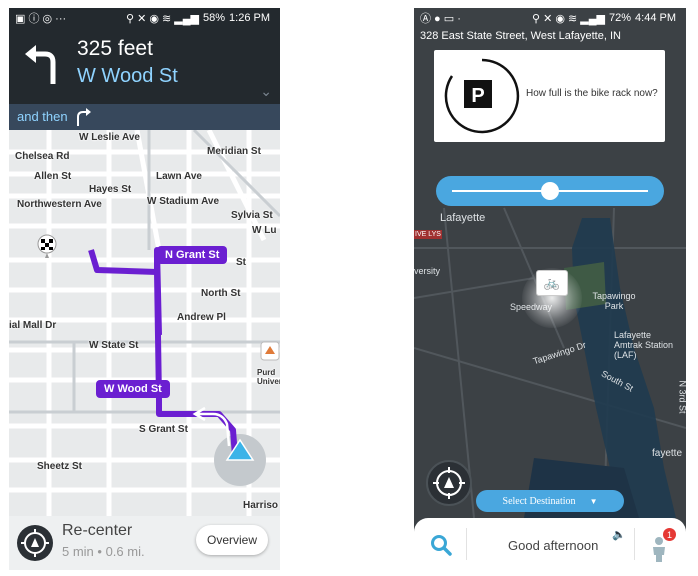 The width and height of the screenshot is (698, 576). What do you see at coordinates (644, 345) in the screenshot?
I see `map-label-amtrak: Lafayette Amtrak Station (LAF)` at bounding box center [644, 345].